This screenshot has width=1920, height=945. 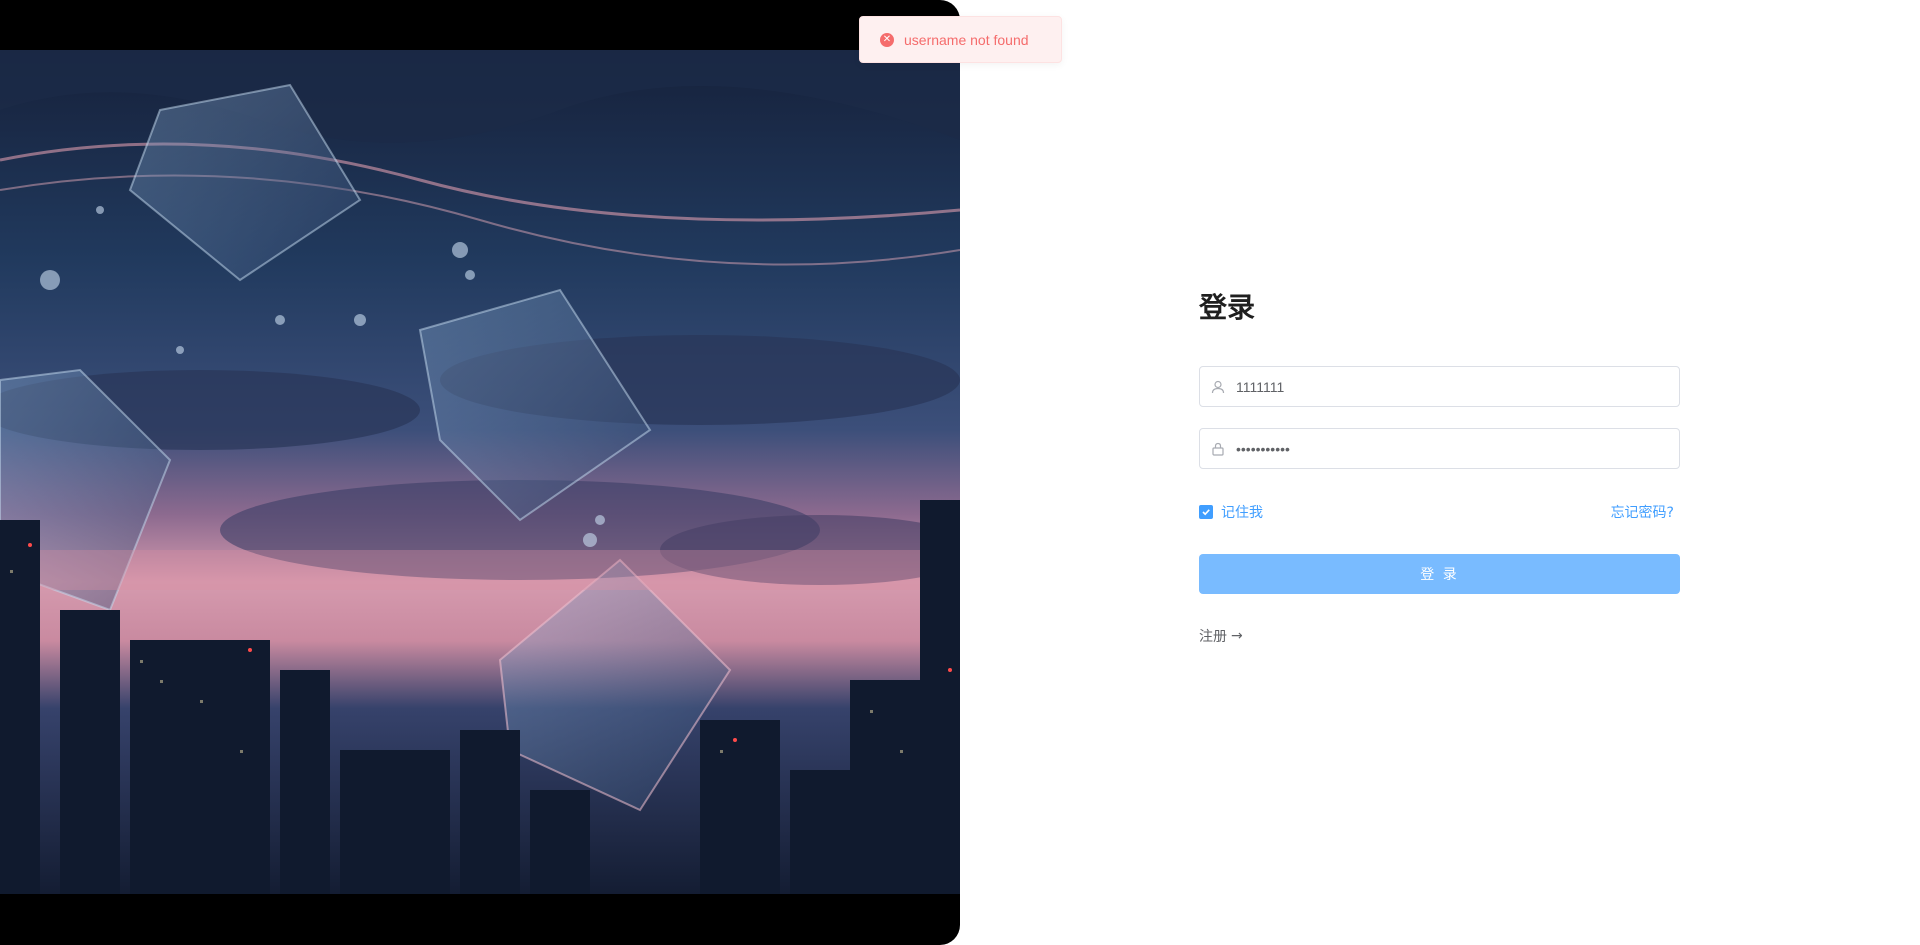 I want to click on error-circle-icon: ✕, so click(x=887, y=39).